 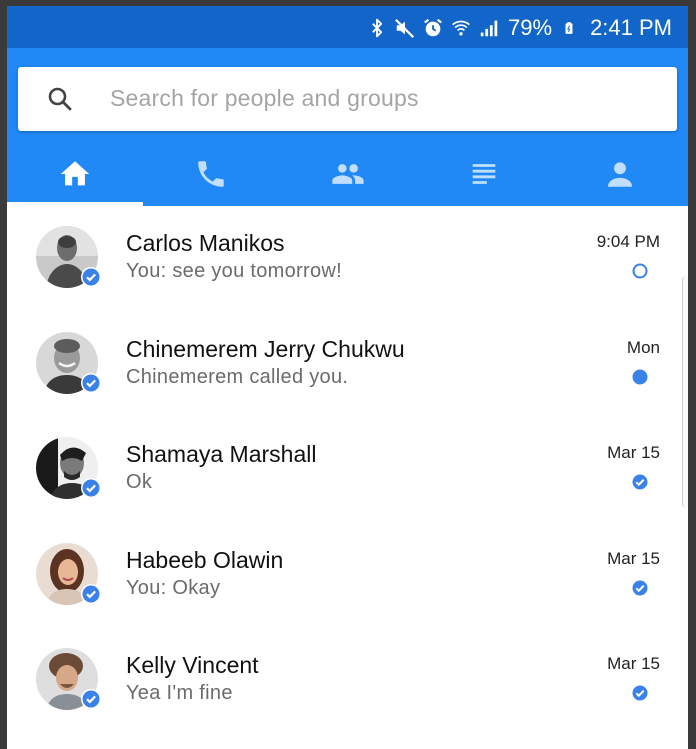 I want to click on alarm-icon, so click(x=433, y=28).